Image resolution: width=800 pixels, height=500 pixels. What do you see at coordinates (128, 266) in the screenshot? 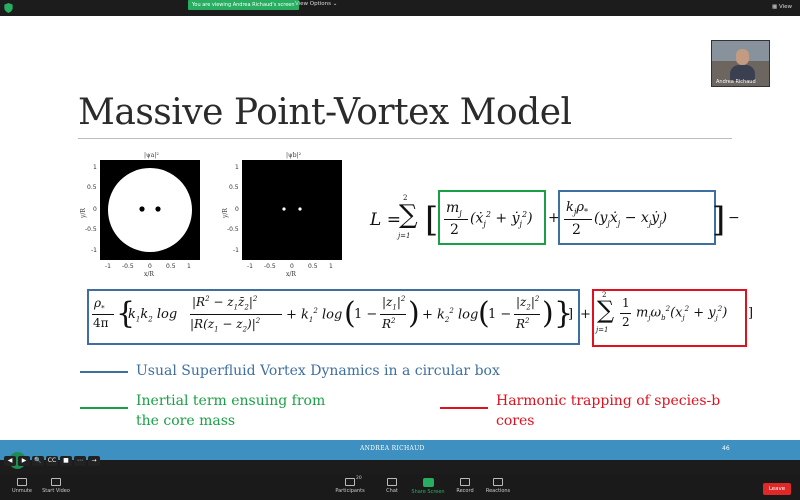
I see `plot-left-xtick: -0.5` at bounding box center [128, 266].